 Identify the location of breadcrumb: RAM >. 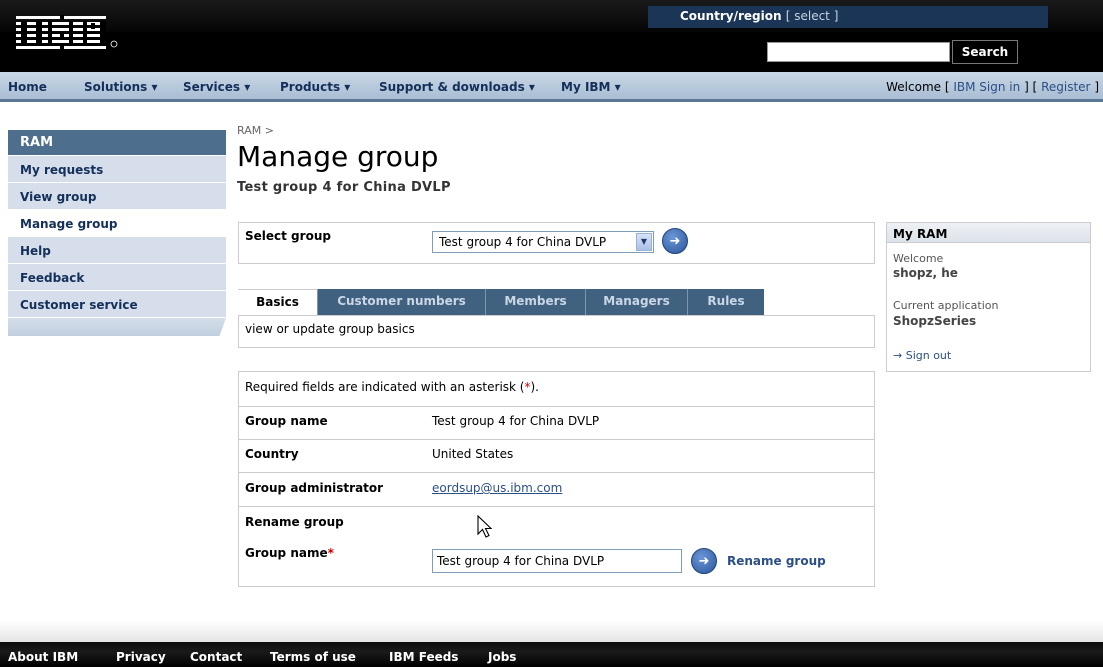
(255, 130).